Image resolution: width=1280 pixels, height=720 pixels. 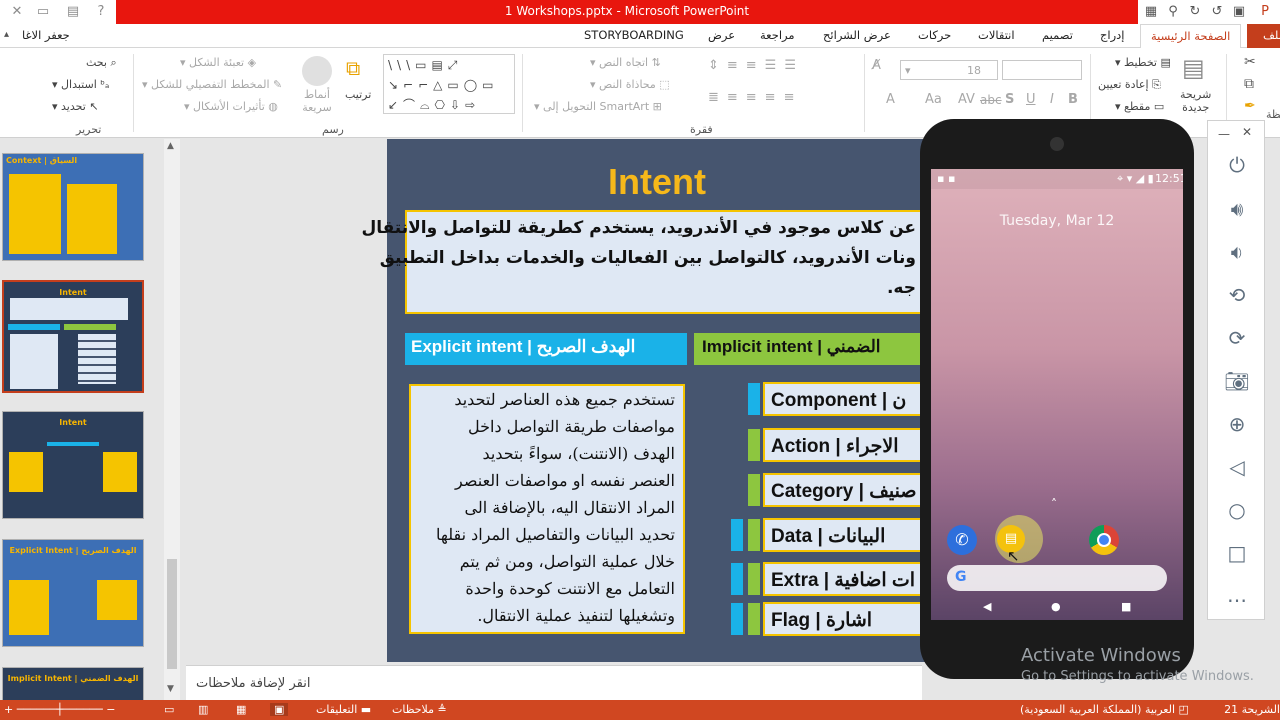 What do you see at coordinates (6, 34) in the screenshot?
I see `collapse-icon: ▴` at bounding box center [6, 34].